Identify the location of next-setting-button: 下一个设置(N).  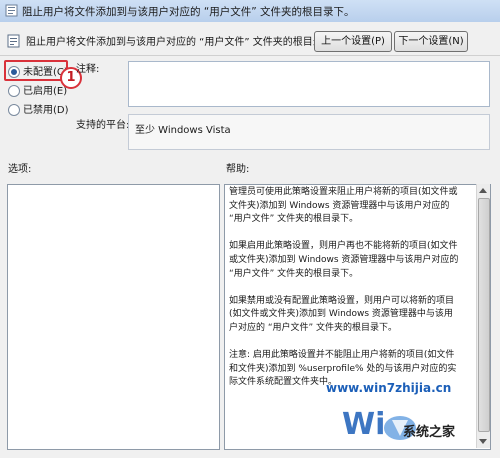
(431, 41).